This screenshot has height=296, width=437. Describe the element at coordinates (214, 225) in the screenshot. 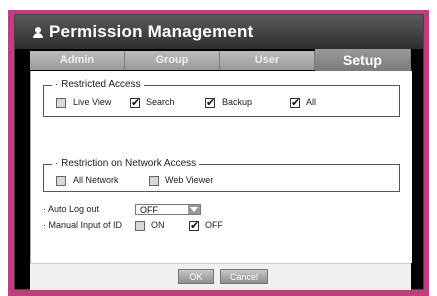

I see `manual-input-off-label: OFF` at that location.